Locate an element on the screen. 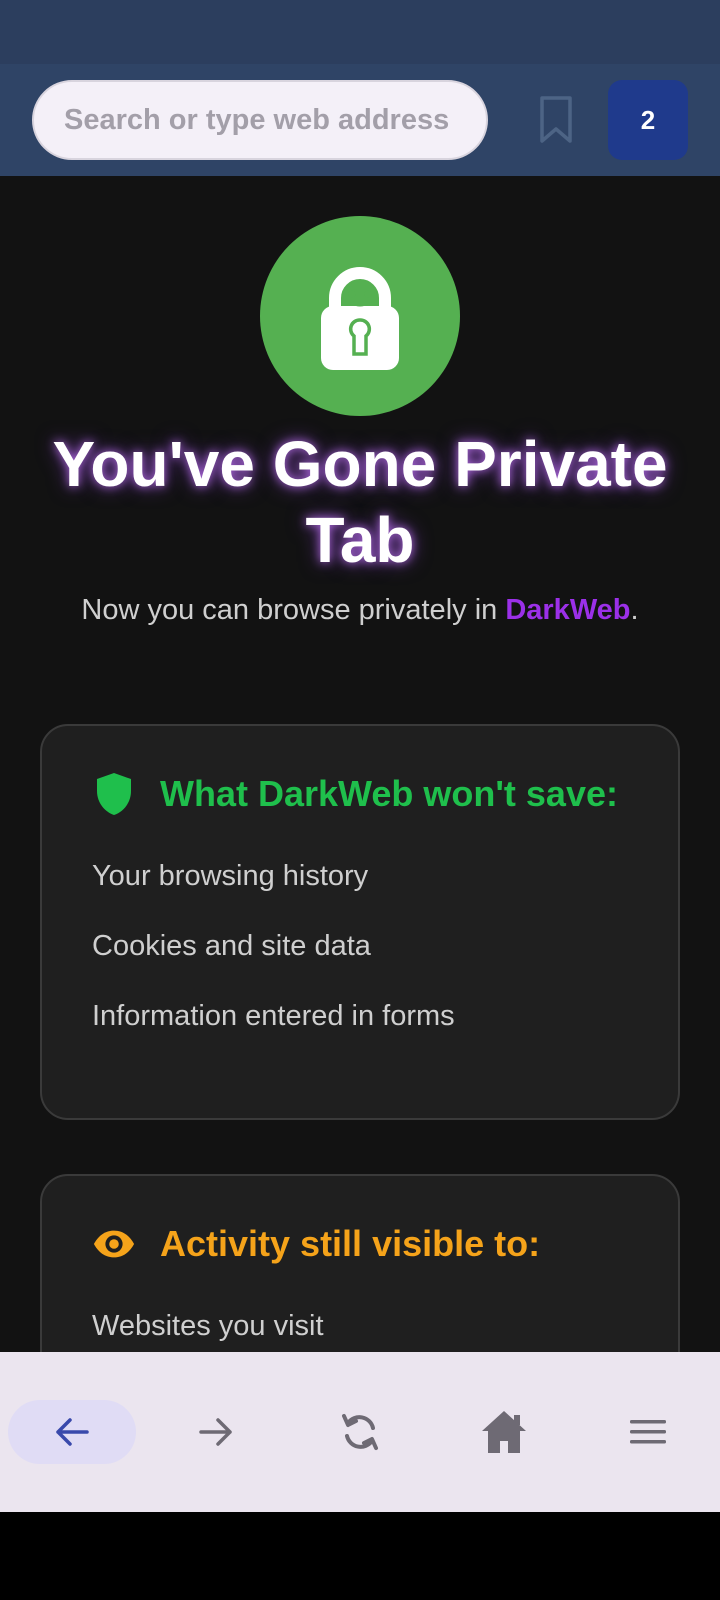  status-bar is located at coordinates (360, 32).